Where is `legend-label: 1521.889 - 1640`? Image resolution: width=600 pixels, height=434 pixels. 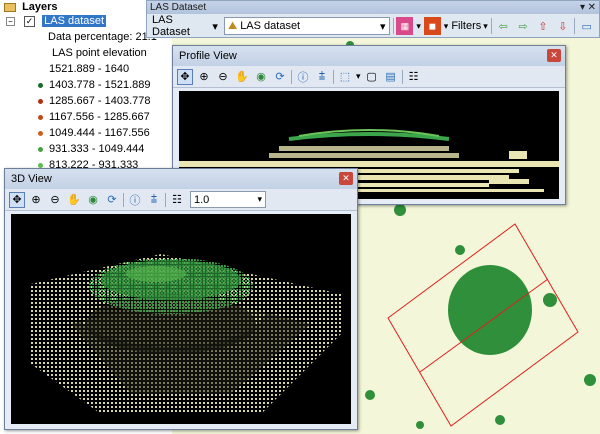
legend-label: 1521.889 - 1640 is located at coordinates (89, 69).